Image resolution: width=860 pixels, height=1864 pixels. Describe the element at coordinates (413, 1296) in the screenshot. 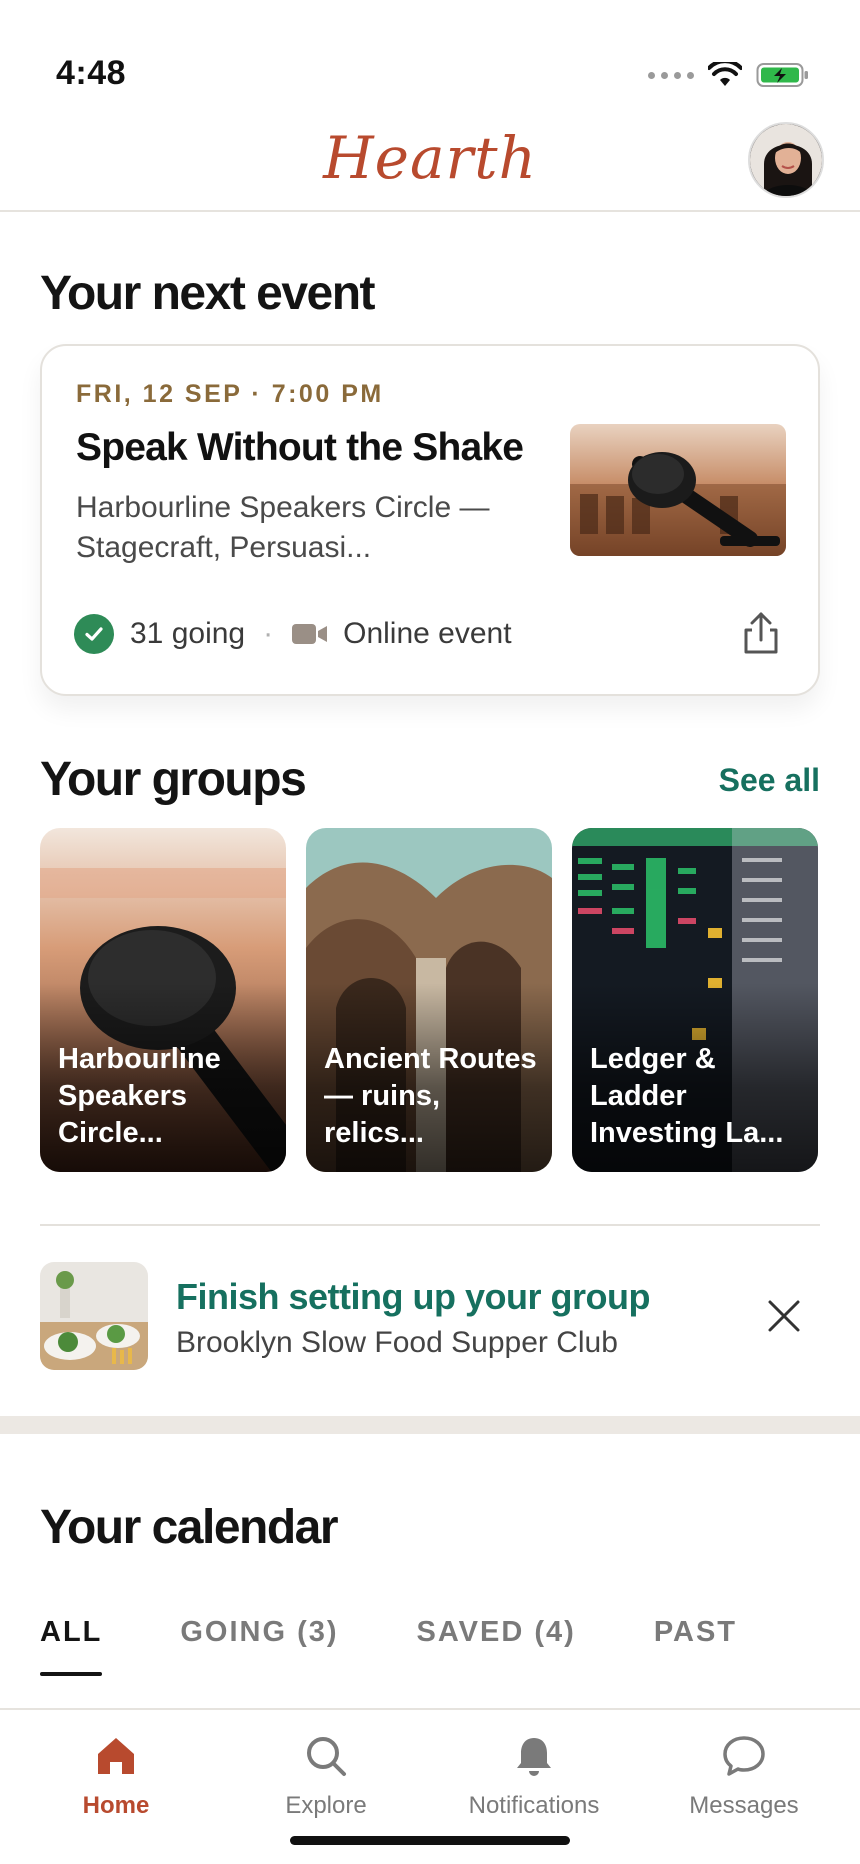

I see `finish-setup-title: Finish setting up your group` at that location.